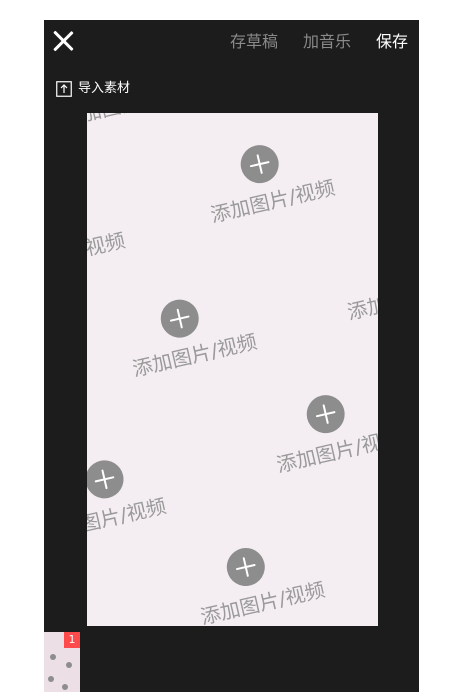 Image resolution: width=463 pixels, height=692 pixels. Describe the element at coordinates (270, 576) in the screenshot. I see `media-slot-5: 添加图片/视频` at that location.